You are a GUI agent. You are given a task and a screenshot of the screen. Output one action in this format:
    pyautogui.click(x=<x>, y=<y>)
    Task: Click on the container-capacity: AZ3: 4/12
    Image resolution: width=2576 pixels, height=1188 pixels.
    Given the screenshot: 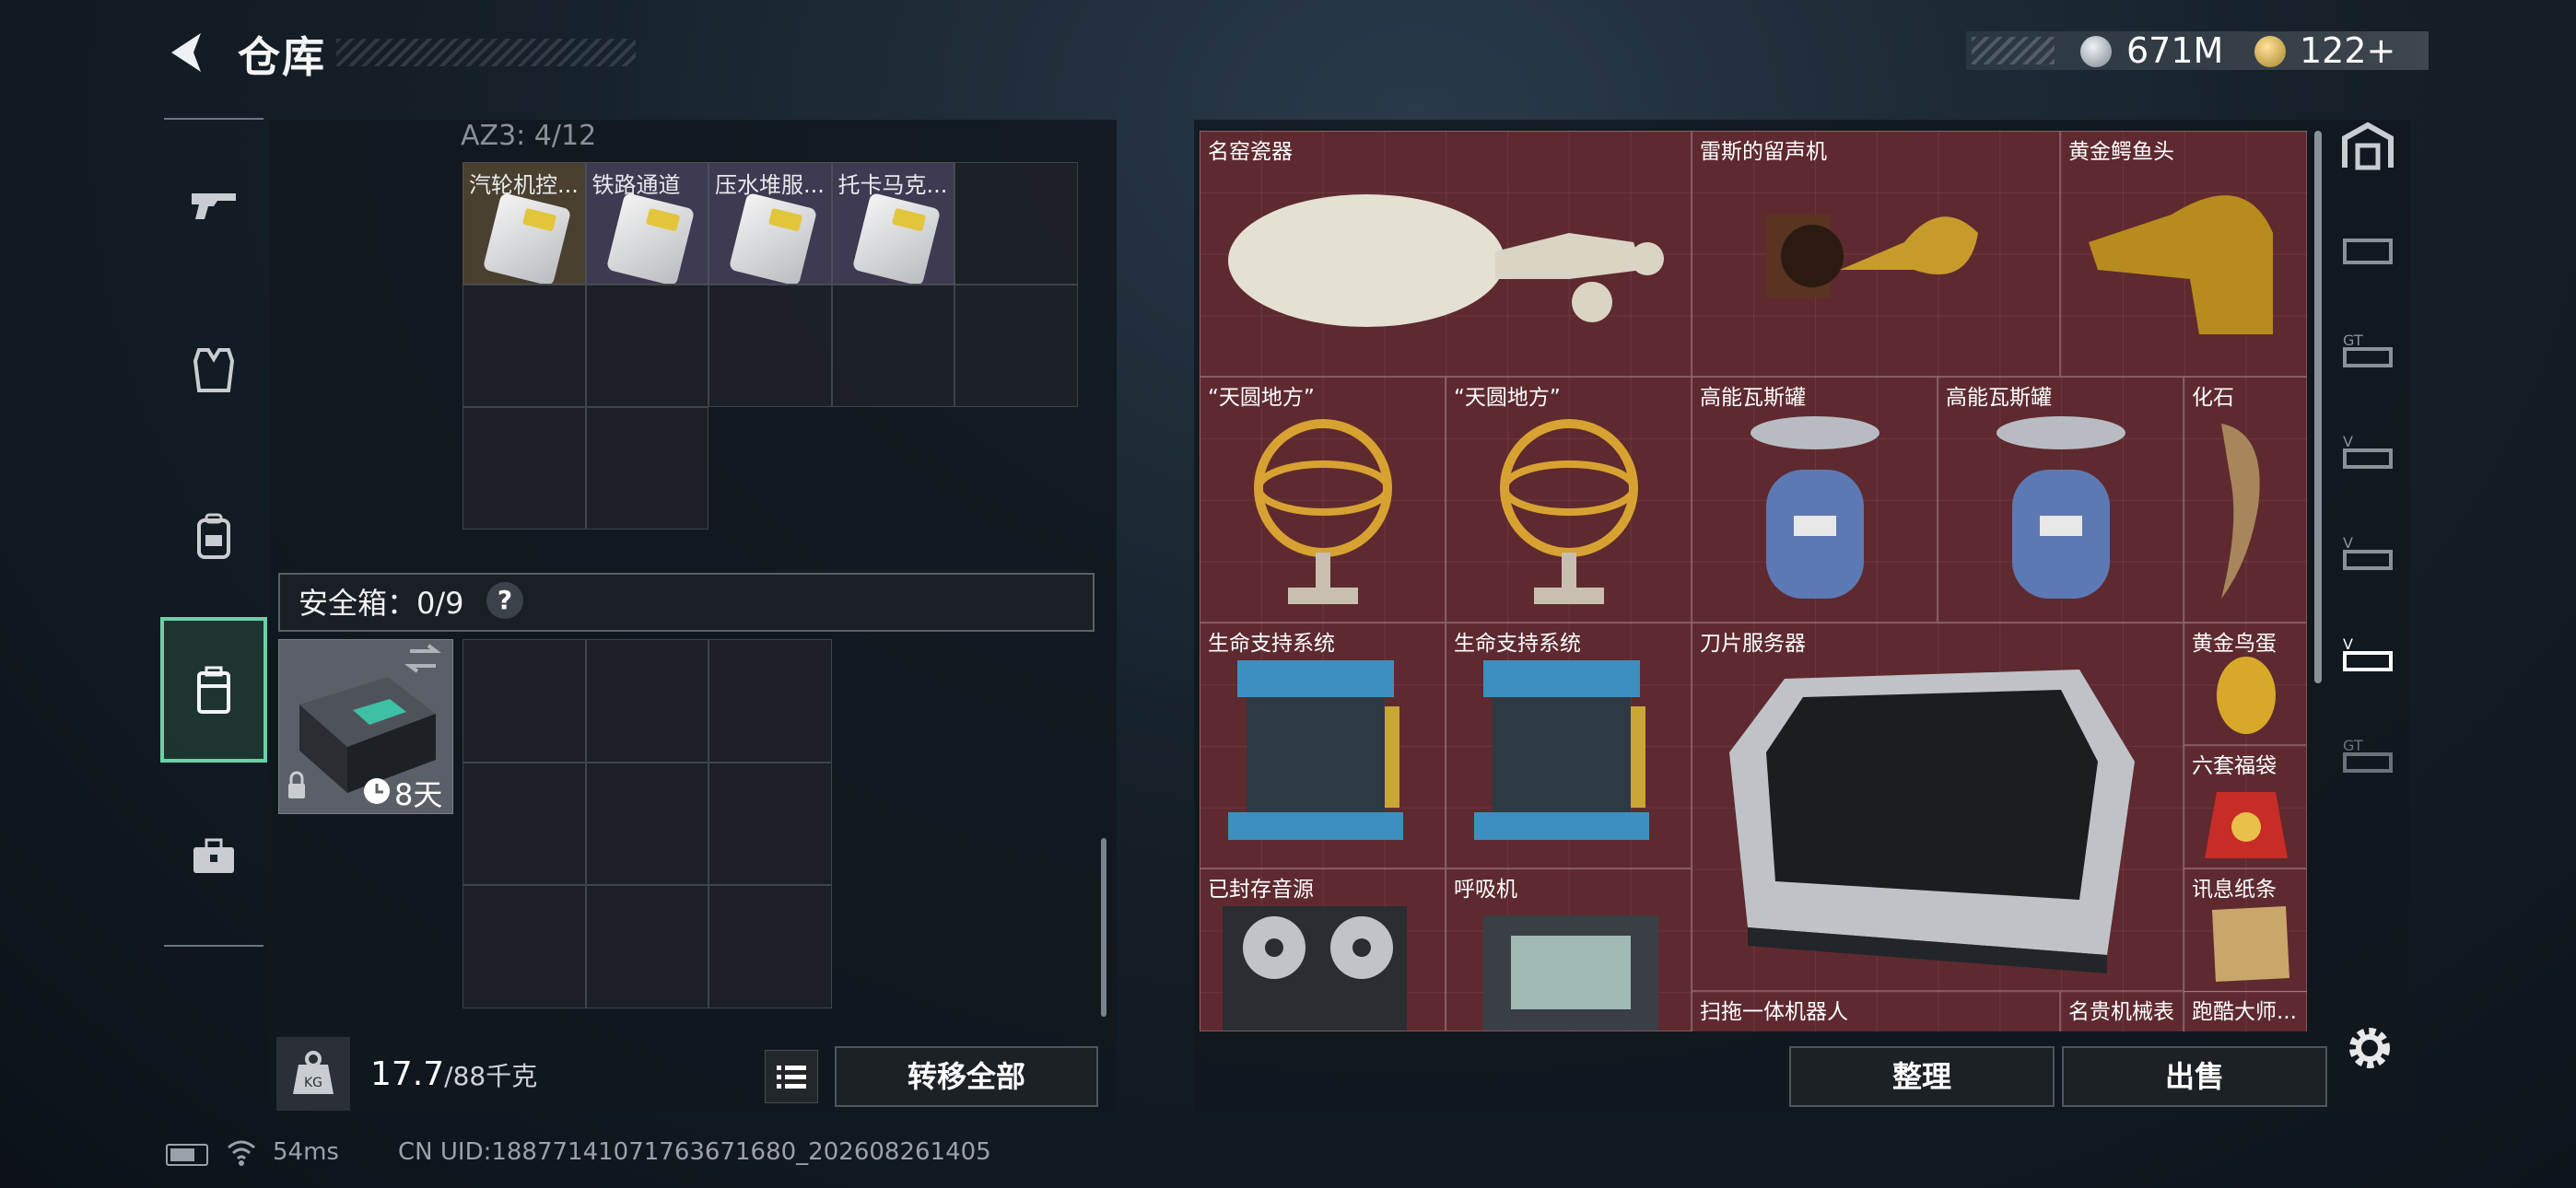 What is the action you would take?
    pyautogui.click(x=529, y=136)
    